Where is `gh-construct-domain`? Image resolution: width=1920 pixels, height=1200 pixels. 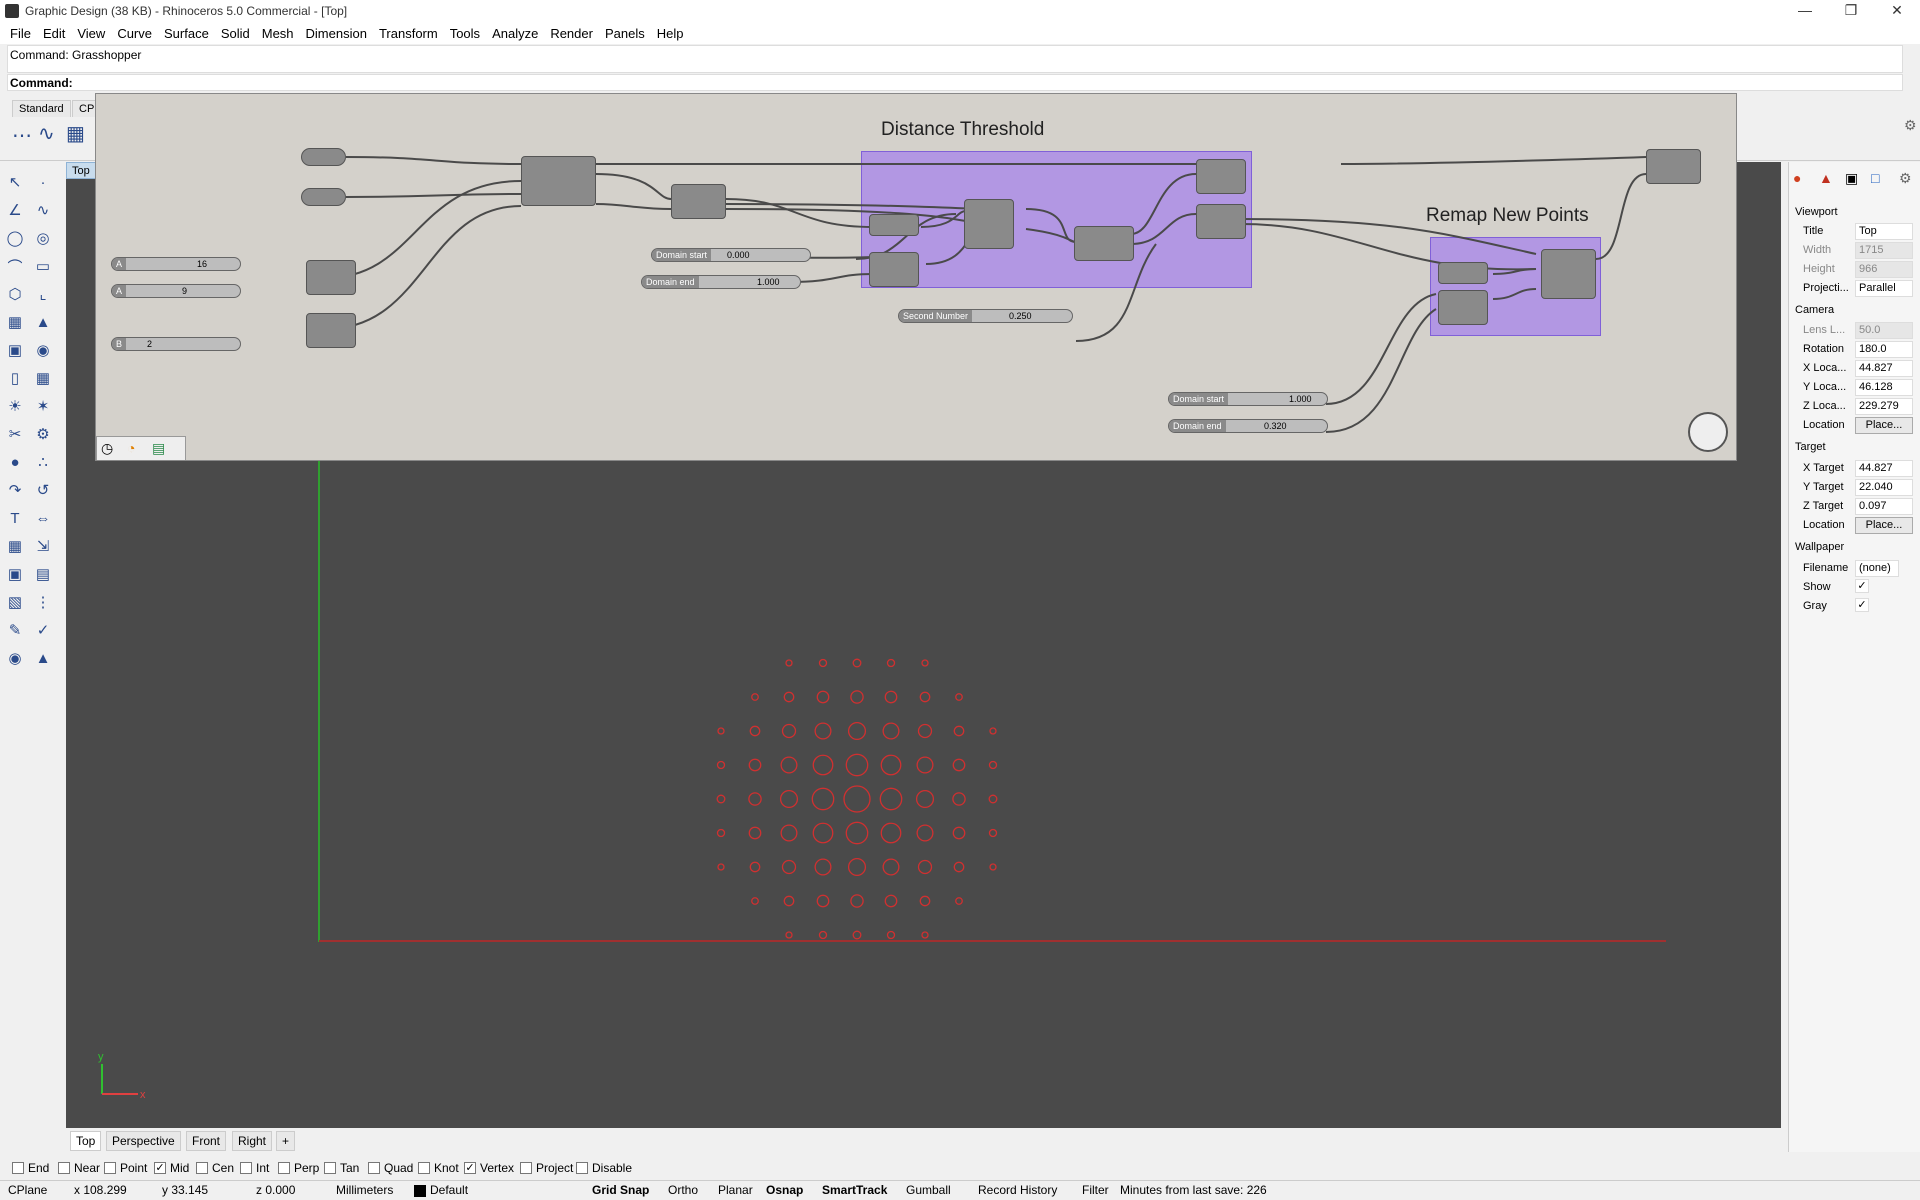 gh-construct-domain is located at coordinates (894, 269).